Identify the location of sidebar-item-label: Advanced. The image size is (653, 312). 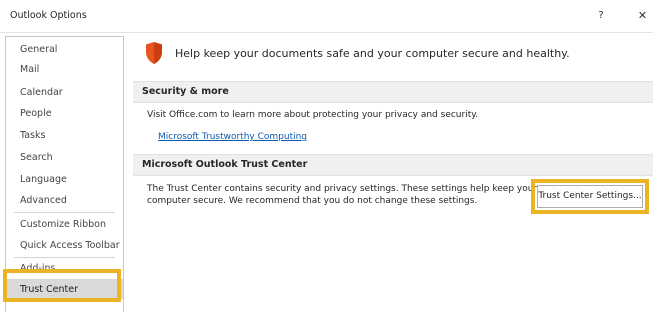
(43, 200).